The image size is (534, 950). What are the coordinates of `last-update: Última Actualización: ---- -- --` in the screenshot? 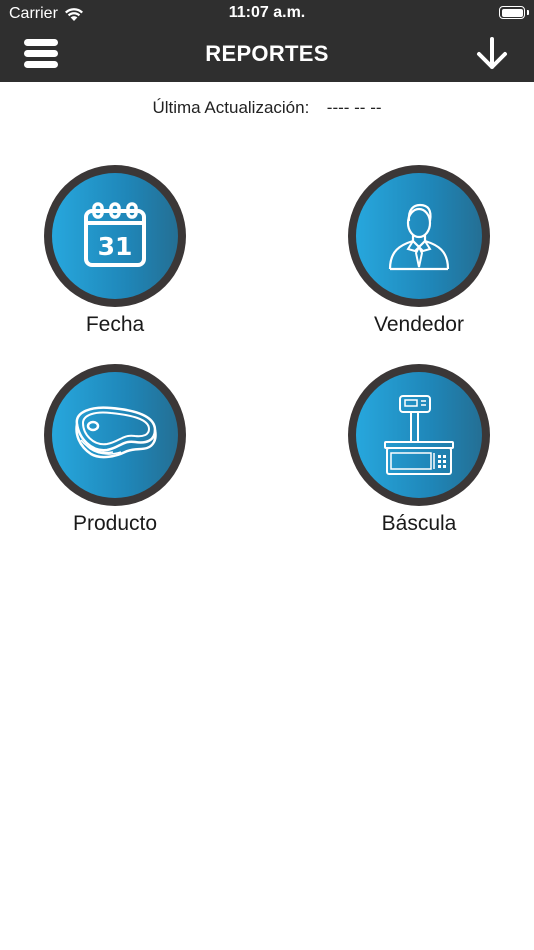 It's located at (267, 108).